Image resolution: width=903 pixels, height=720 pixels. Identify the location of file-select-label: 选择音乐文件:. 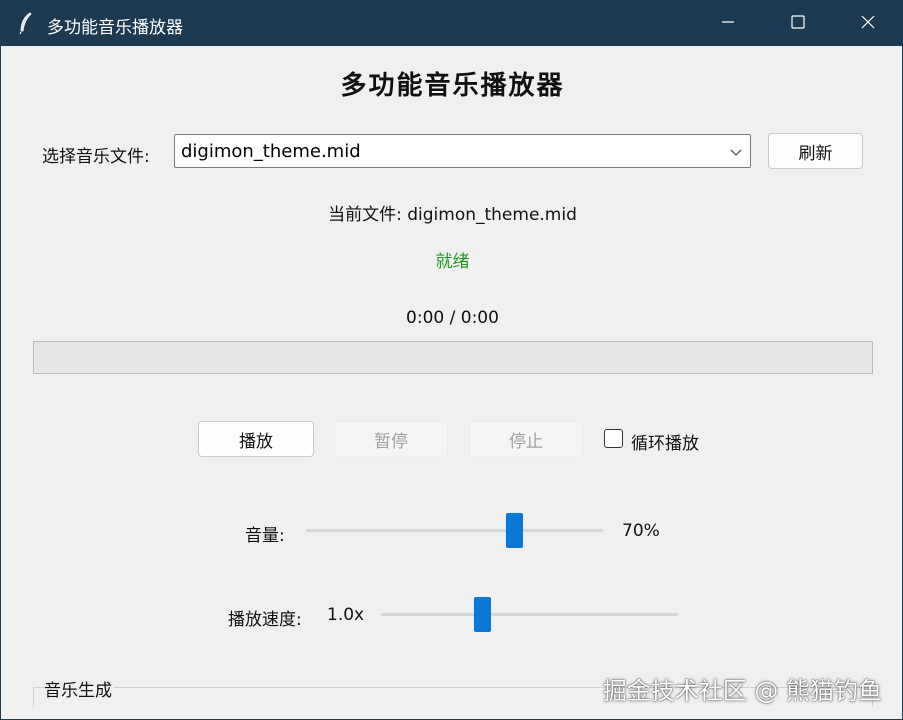
(96, 157).